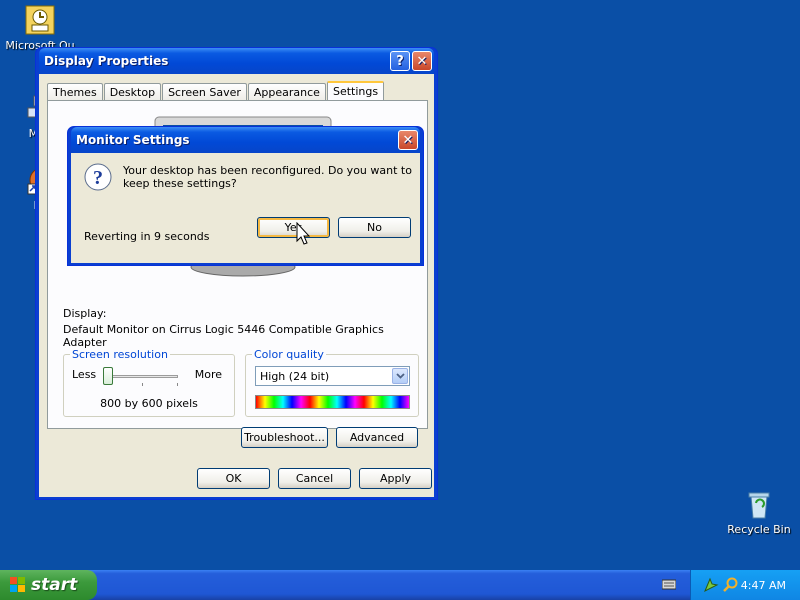 This screenshot has height=600, width=800. I want to click on windows-logo-icon, so click(18, 585).